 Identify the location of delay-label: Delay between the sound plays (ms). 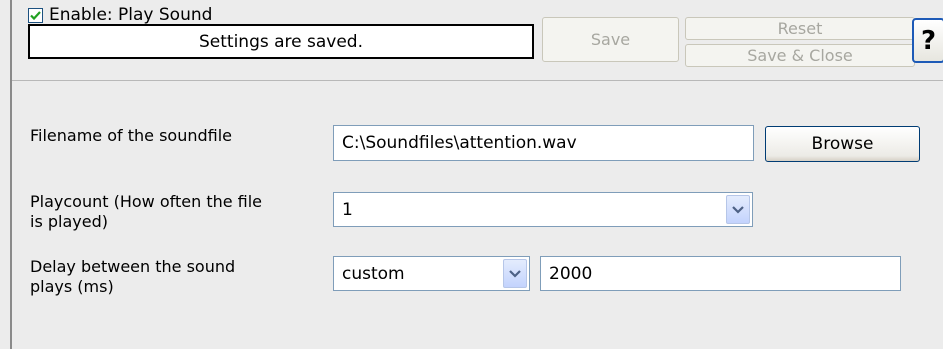
(132, 277).